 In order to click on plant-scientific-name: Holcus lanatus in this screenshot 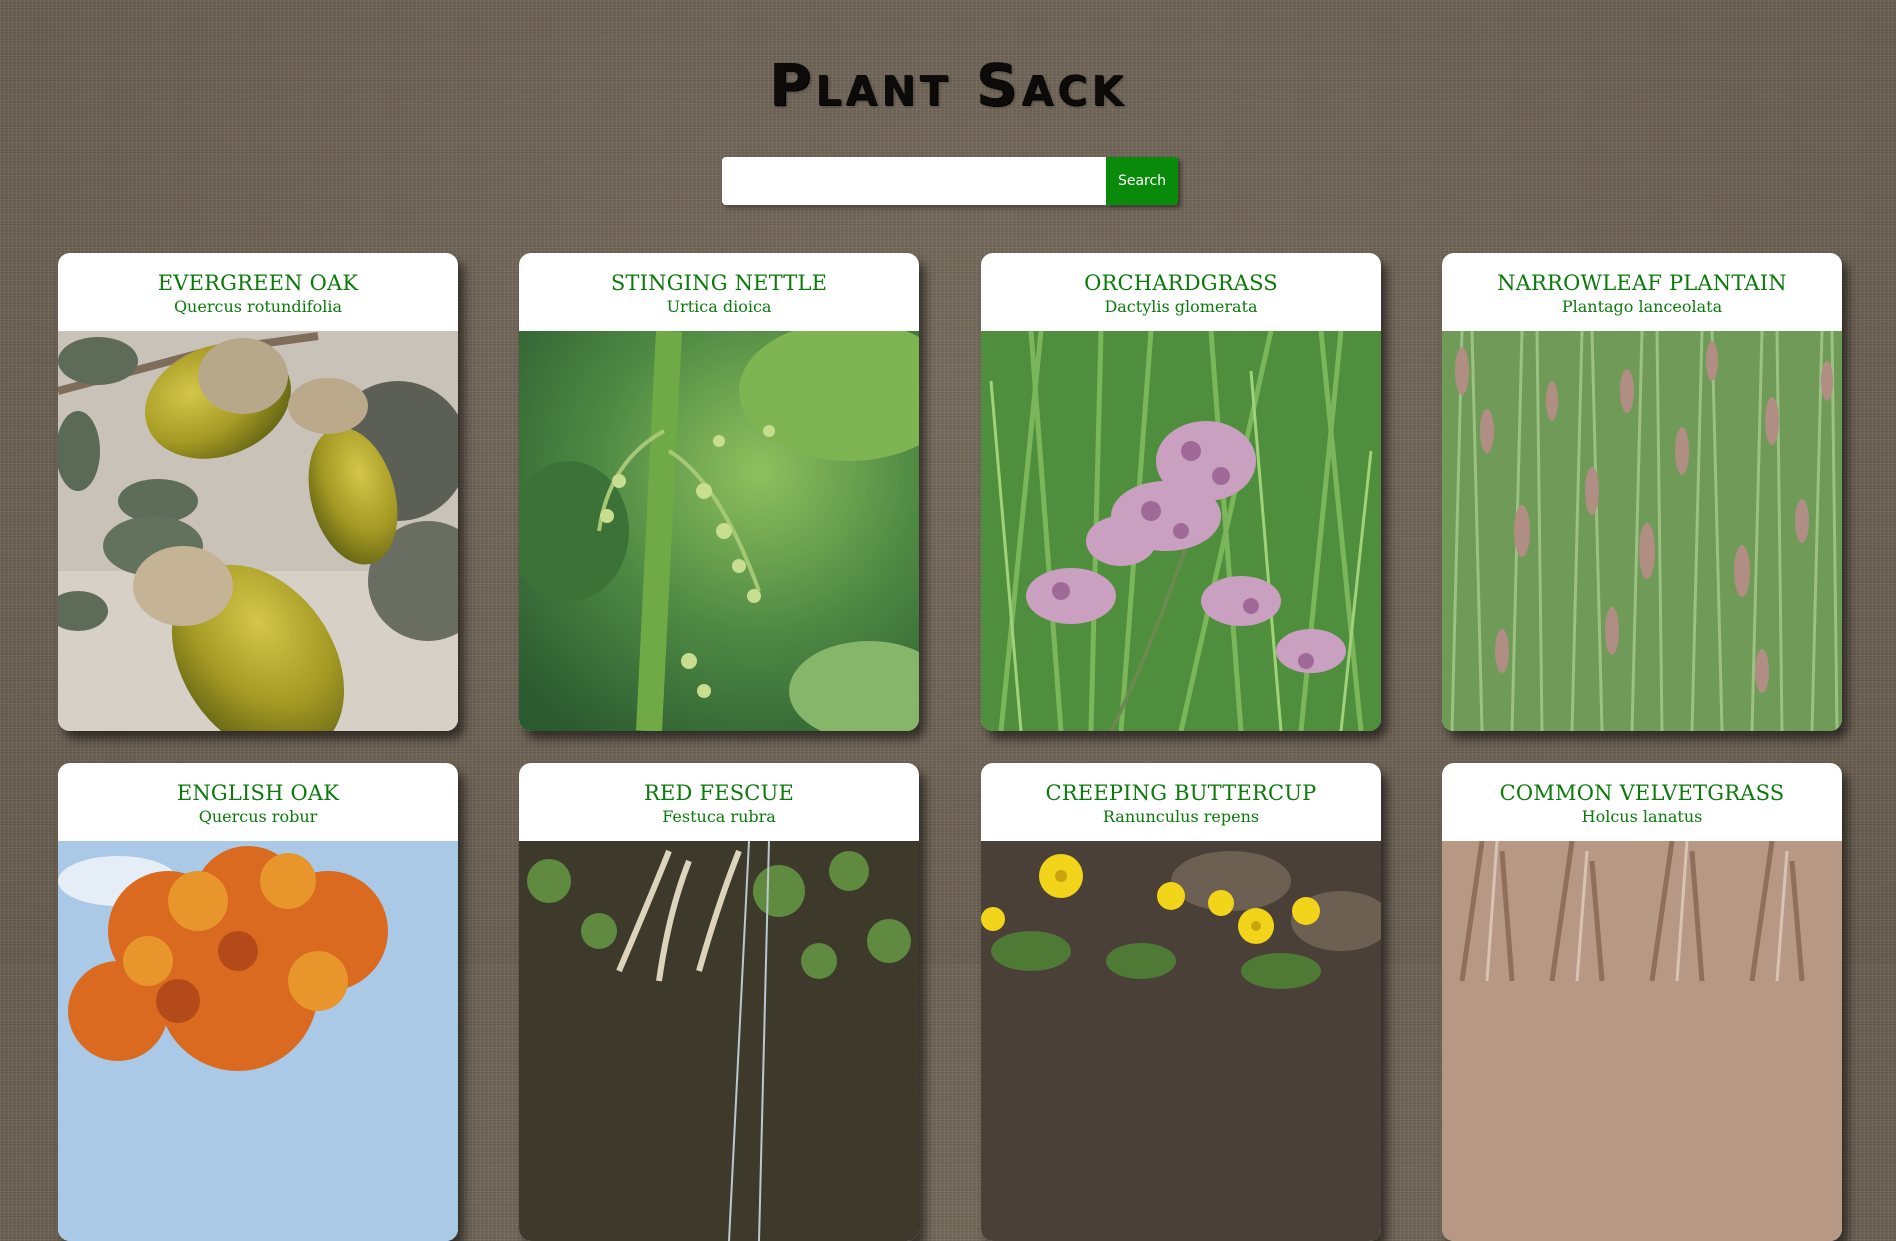, I will do `click(1642, 816)`.